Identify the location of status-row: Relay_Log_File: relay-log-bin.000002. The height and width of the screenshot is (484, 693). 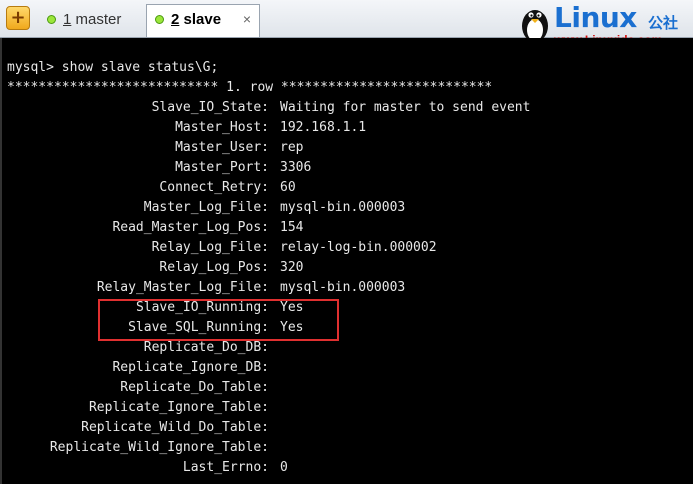
(346, 248).